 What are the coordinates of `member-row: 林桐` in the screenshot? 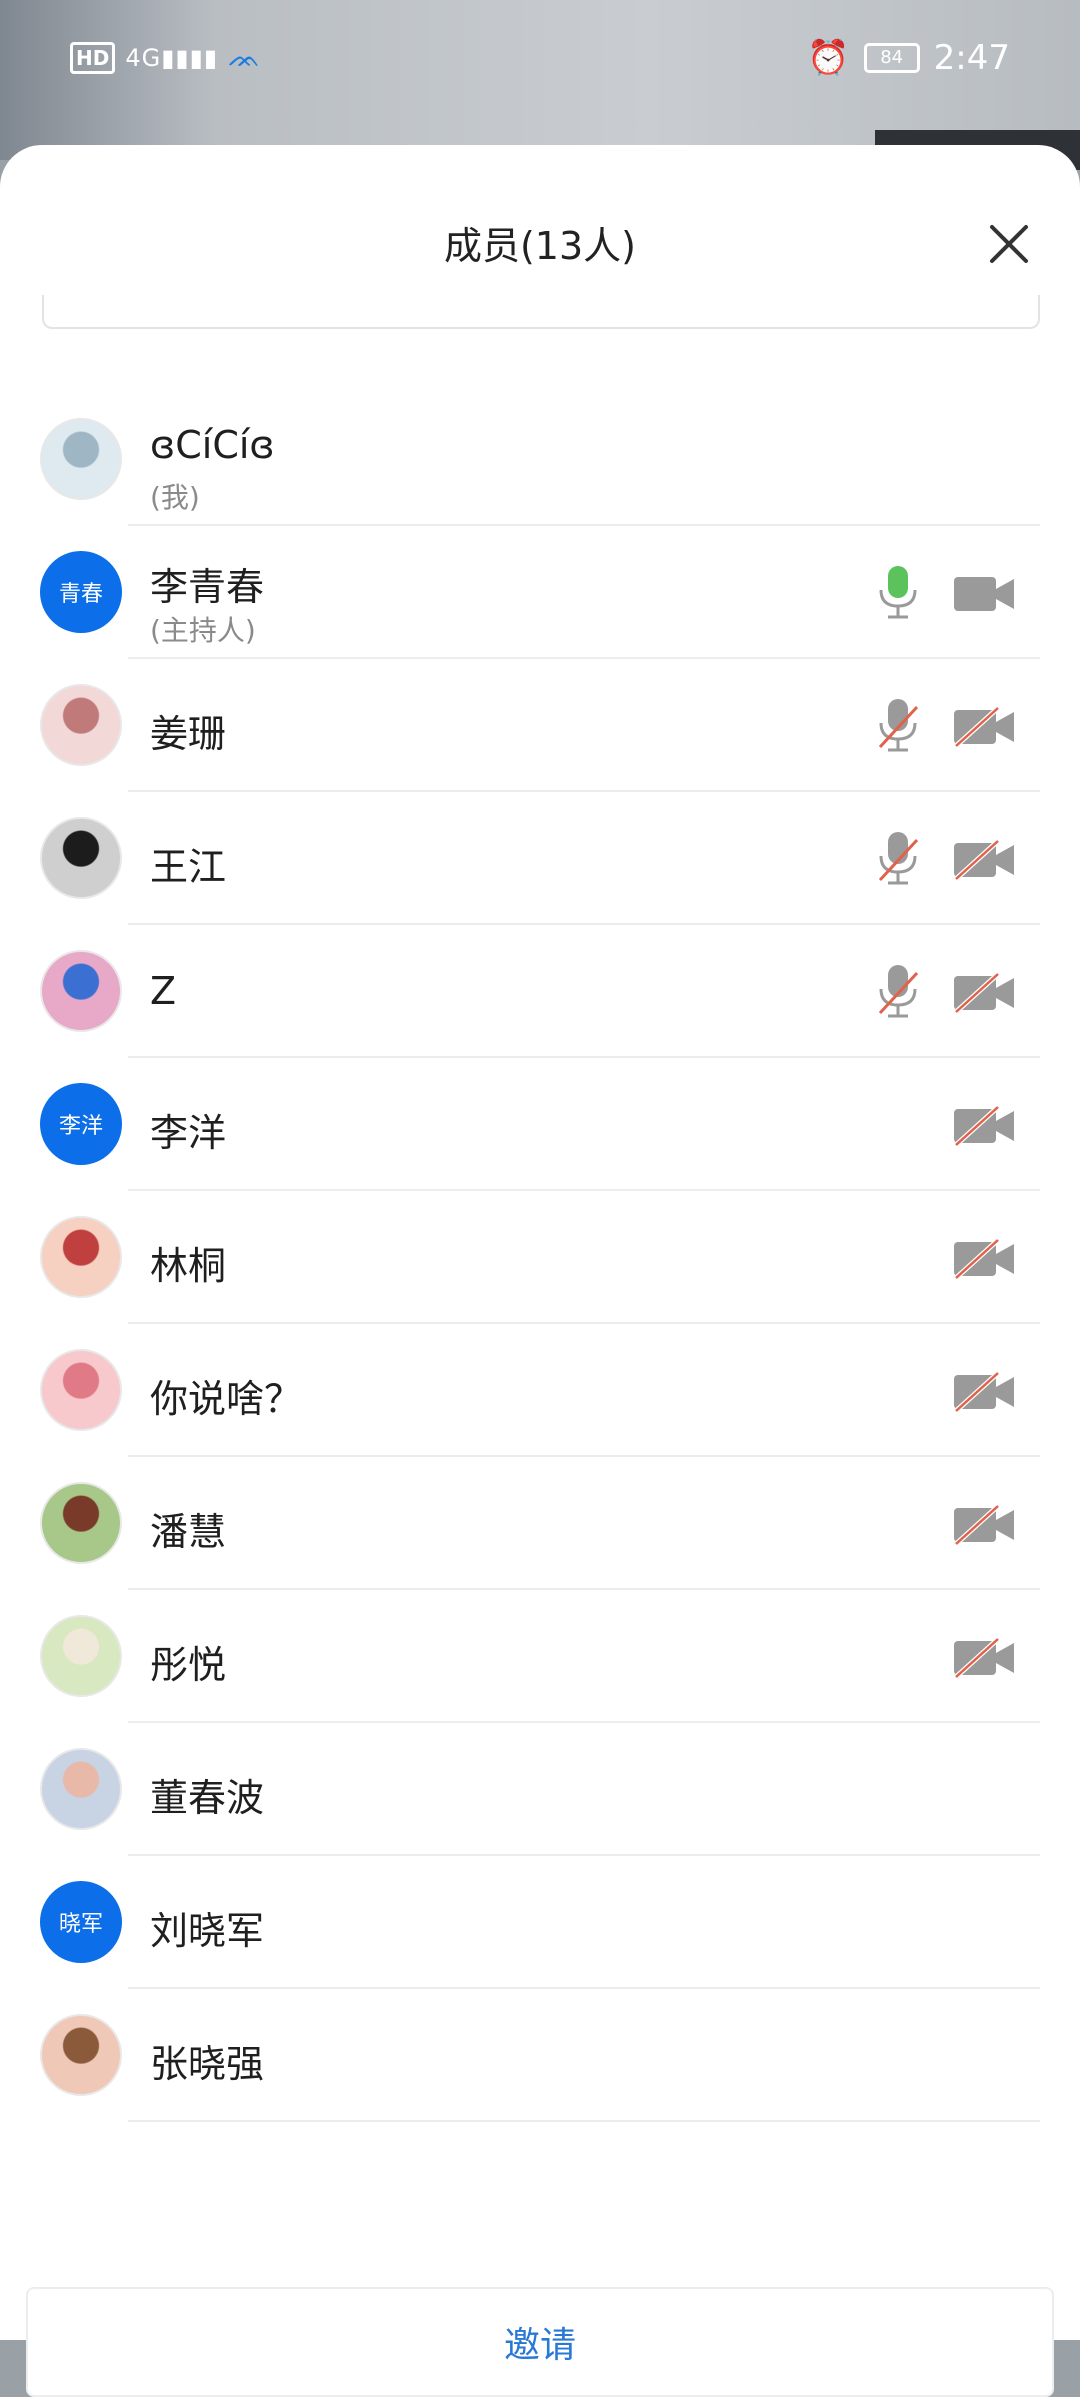 It's located at (540, 1257).